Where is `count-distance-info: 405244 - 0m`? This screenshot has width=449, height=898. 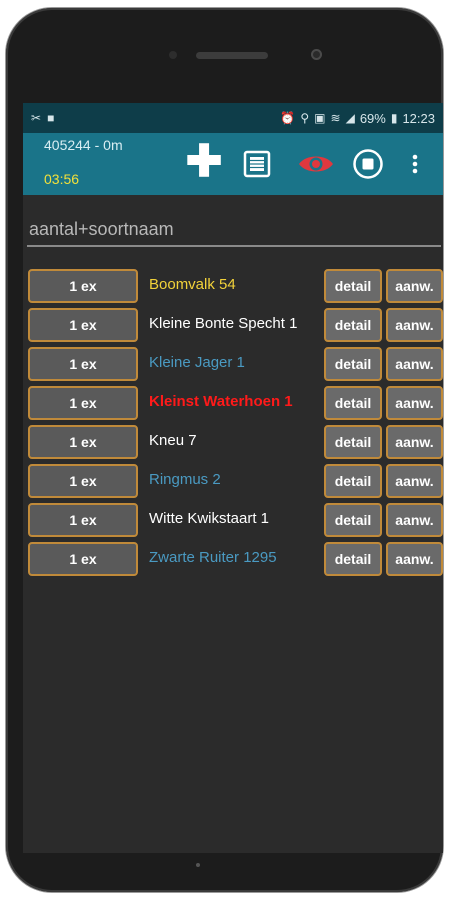 count-distance-info: 405244 - 0m is located at coordinates (83, 145).